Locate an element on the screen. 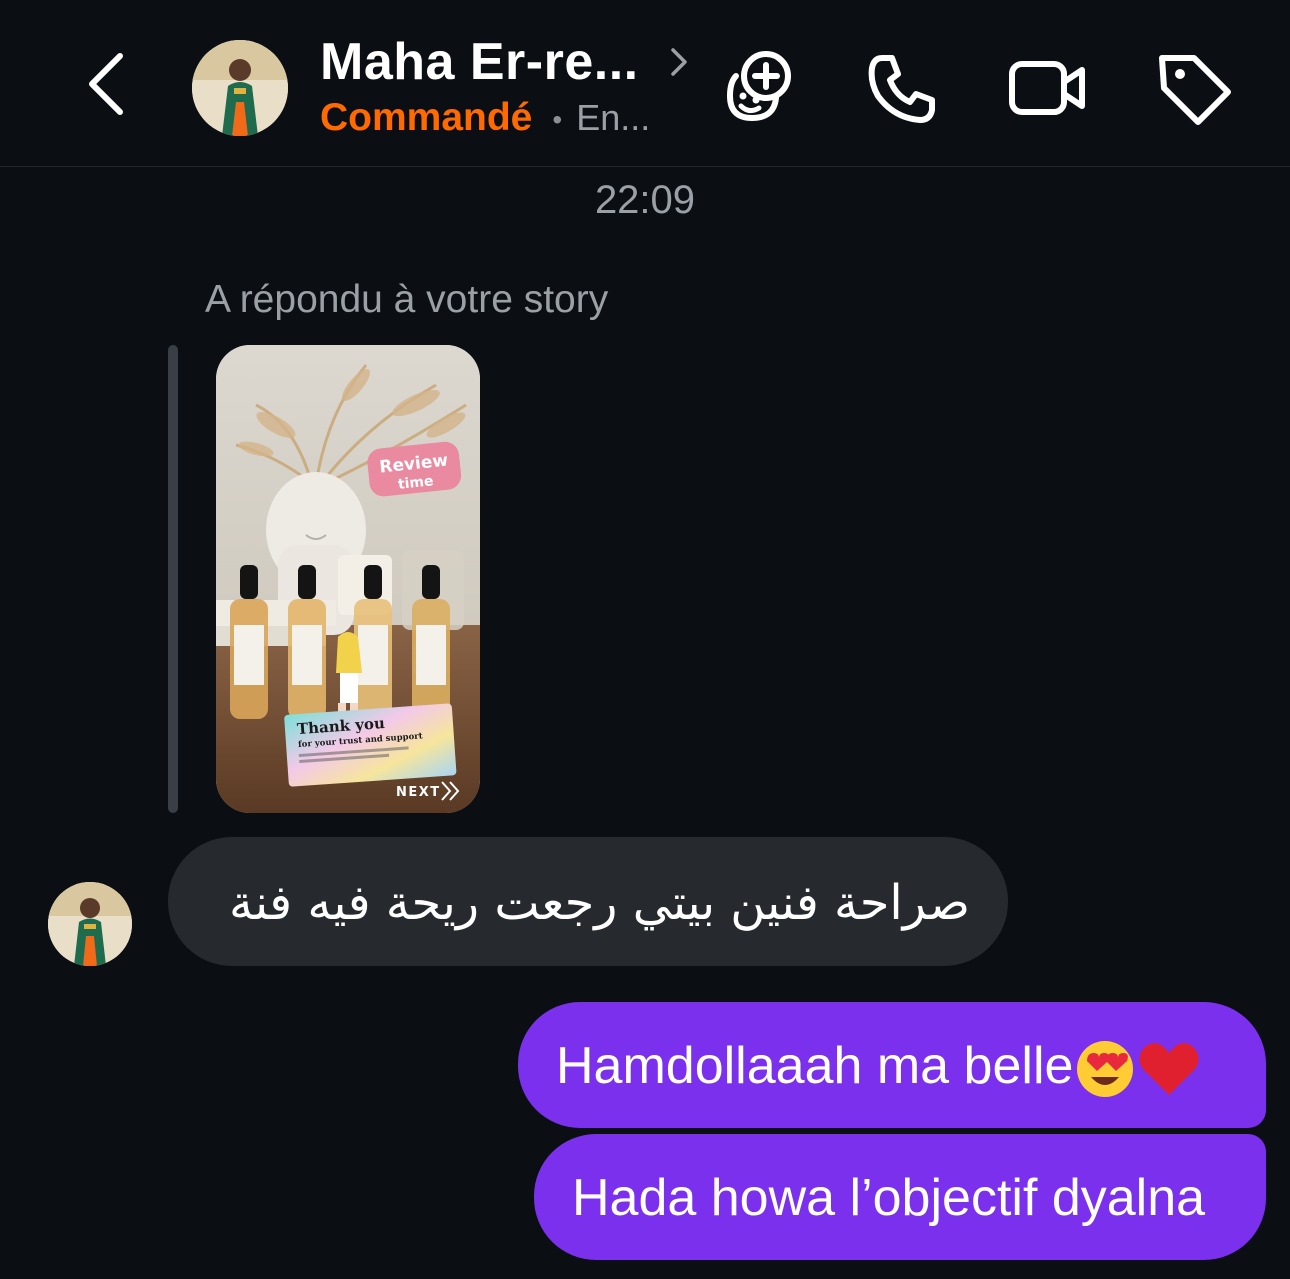 The image size is (1290, 1279). quote-bar is located at coordinates (173, 579).